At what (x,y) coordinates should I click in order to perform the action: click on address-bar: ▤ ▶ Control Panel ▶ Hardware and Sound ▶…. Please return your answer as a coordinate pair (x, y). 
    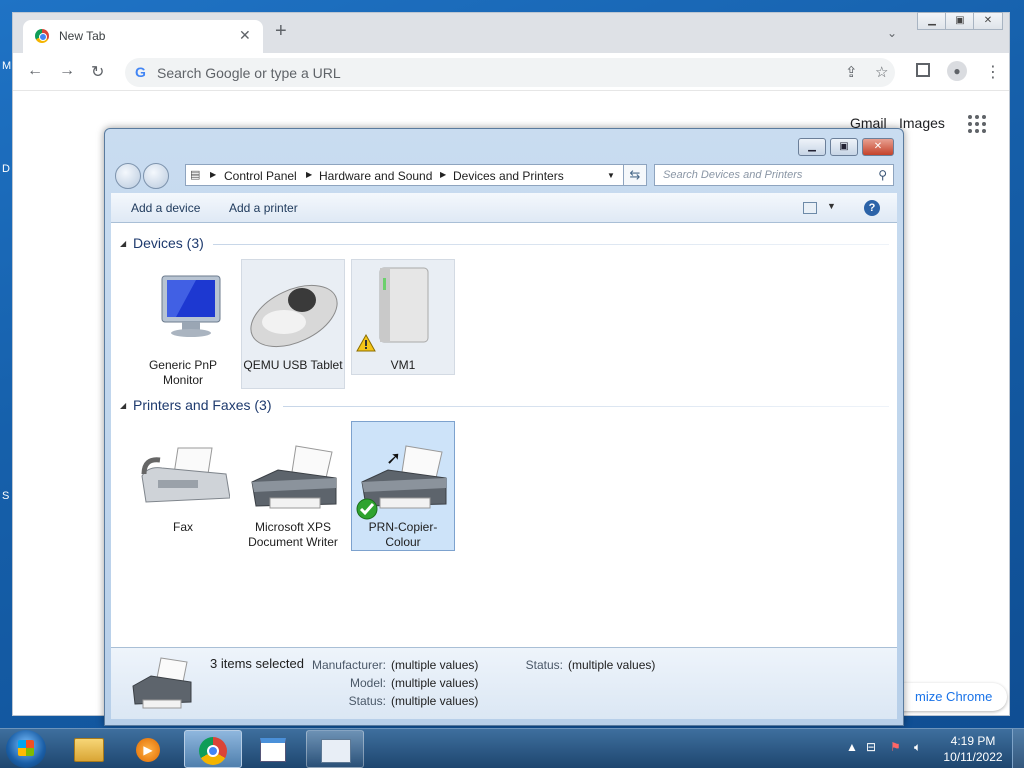
    Looking at the image, I should click on (415, 175).